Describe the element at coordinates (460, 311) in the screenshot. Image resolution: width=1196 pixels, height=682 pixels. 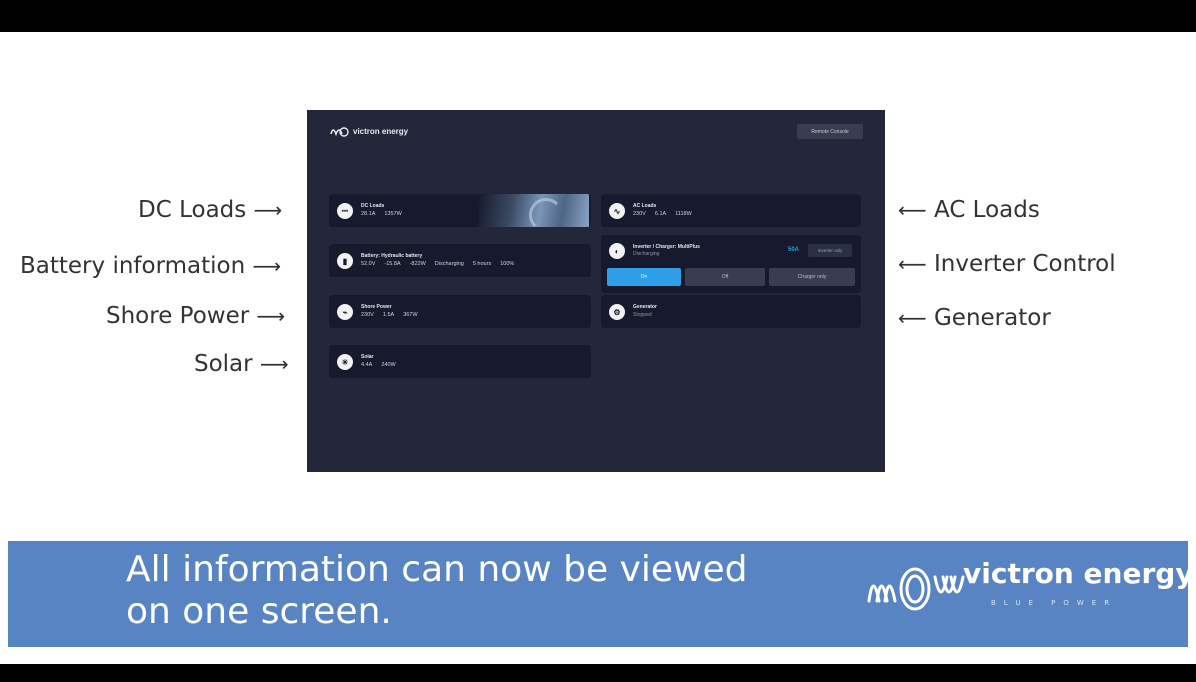
I see `shore-power-tile: ⌁ Shore Power 230V 1.5A 367W` at that location.